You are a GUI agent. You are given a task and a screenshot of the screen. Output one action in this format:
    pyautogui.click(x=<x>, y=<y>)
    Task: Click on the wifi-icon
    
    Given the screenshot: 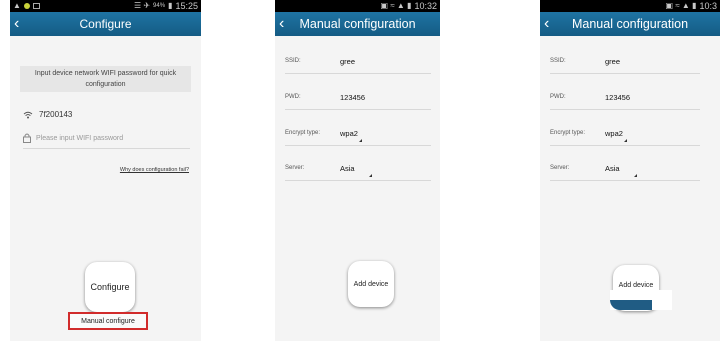 What is the action you would take?
    pyautogui.click(x=28, y=114)
    